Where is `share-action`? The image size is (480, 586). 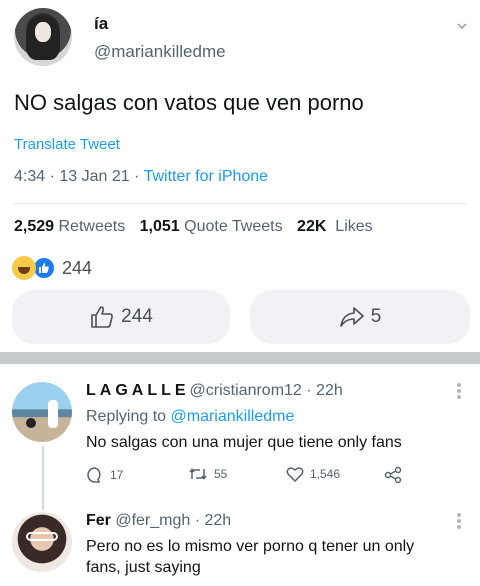 share-action is located at coordinates (396, 475).